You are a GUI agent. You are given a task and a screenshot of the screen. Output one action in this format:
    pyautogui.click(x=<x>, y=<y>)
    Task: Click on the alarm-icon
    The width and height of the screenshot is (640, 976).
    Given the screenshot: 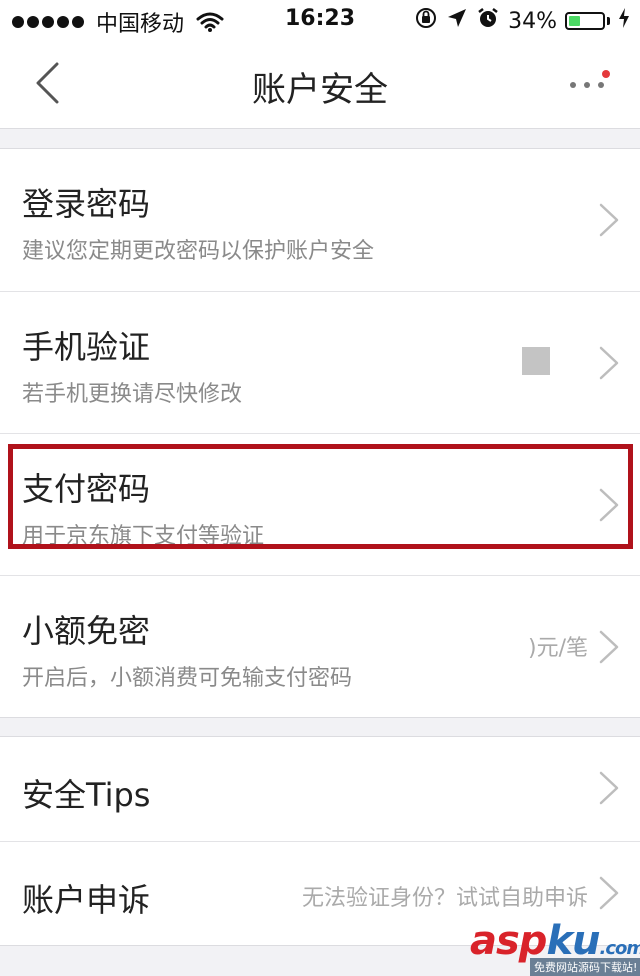 What is the action you would take?
    pyautogui.click(x=488, y=21)
    